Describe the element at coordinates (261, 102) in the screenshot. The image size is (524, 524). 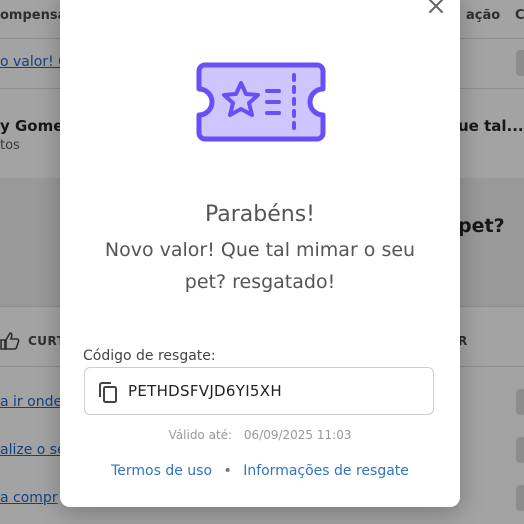
I see `ticket-star-icon` at that location.